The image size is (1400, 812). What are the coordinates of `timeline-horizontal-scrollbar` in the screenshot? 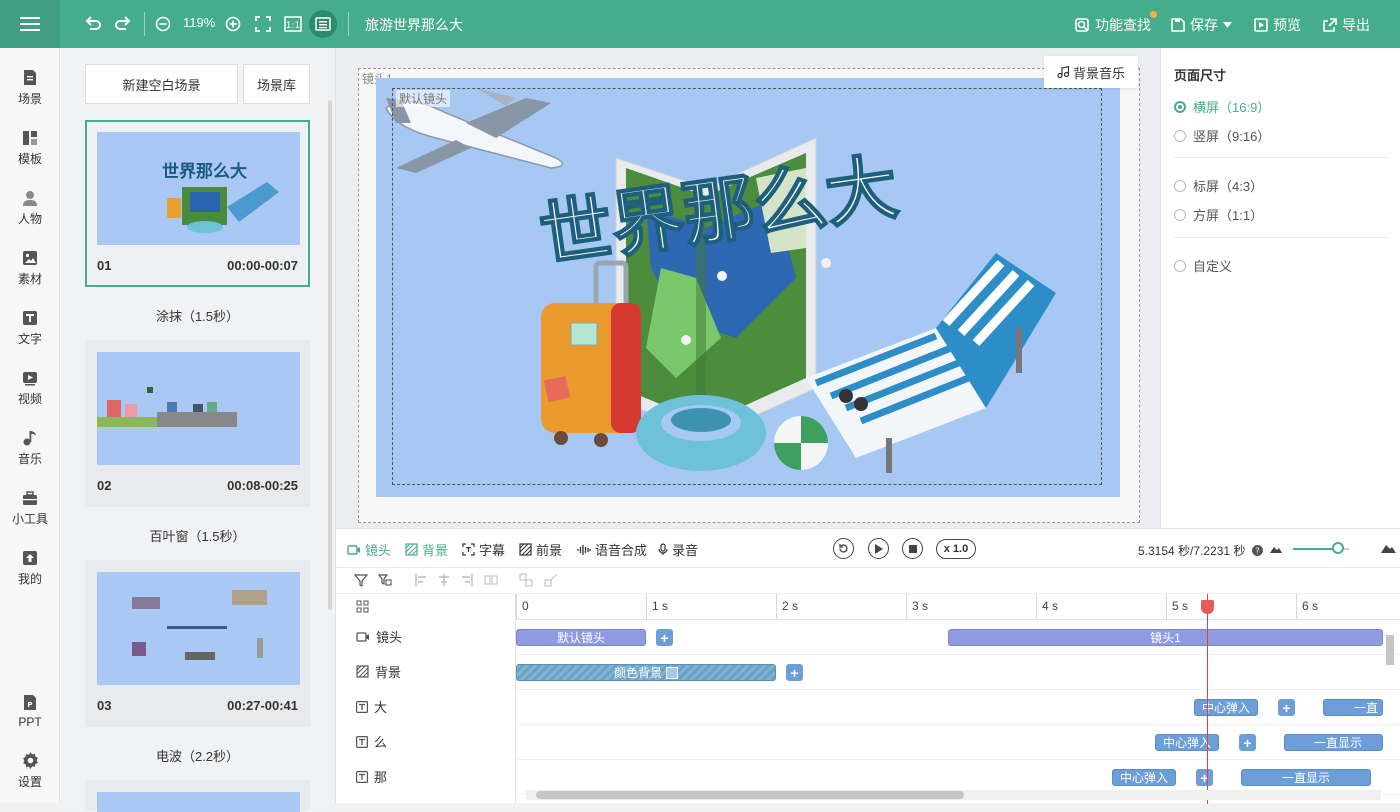 It's located at (953, 795).